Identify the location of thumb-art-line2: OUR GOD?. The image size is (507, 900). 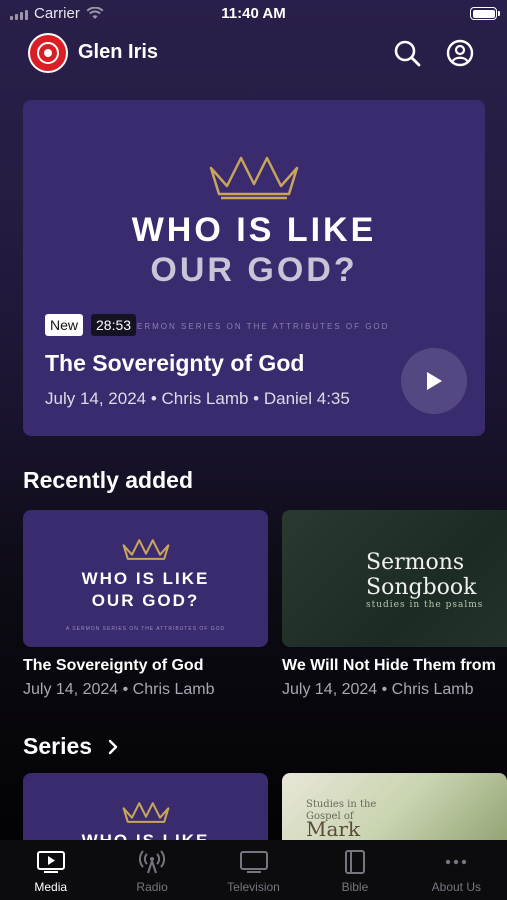
(145, 600).